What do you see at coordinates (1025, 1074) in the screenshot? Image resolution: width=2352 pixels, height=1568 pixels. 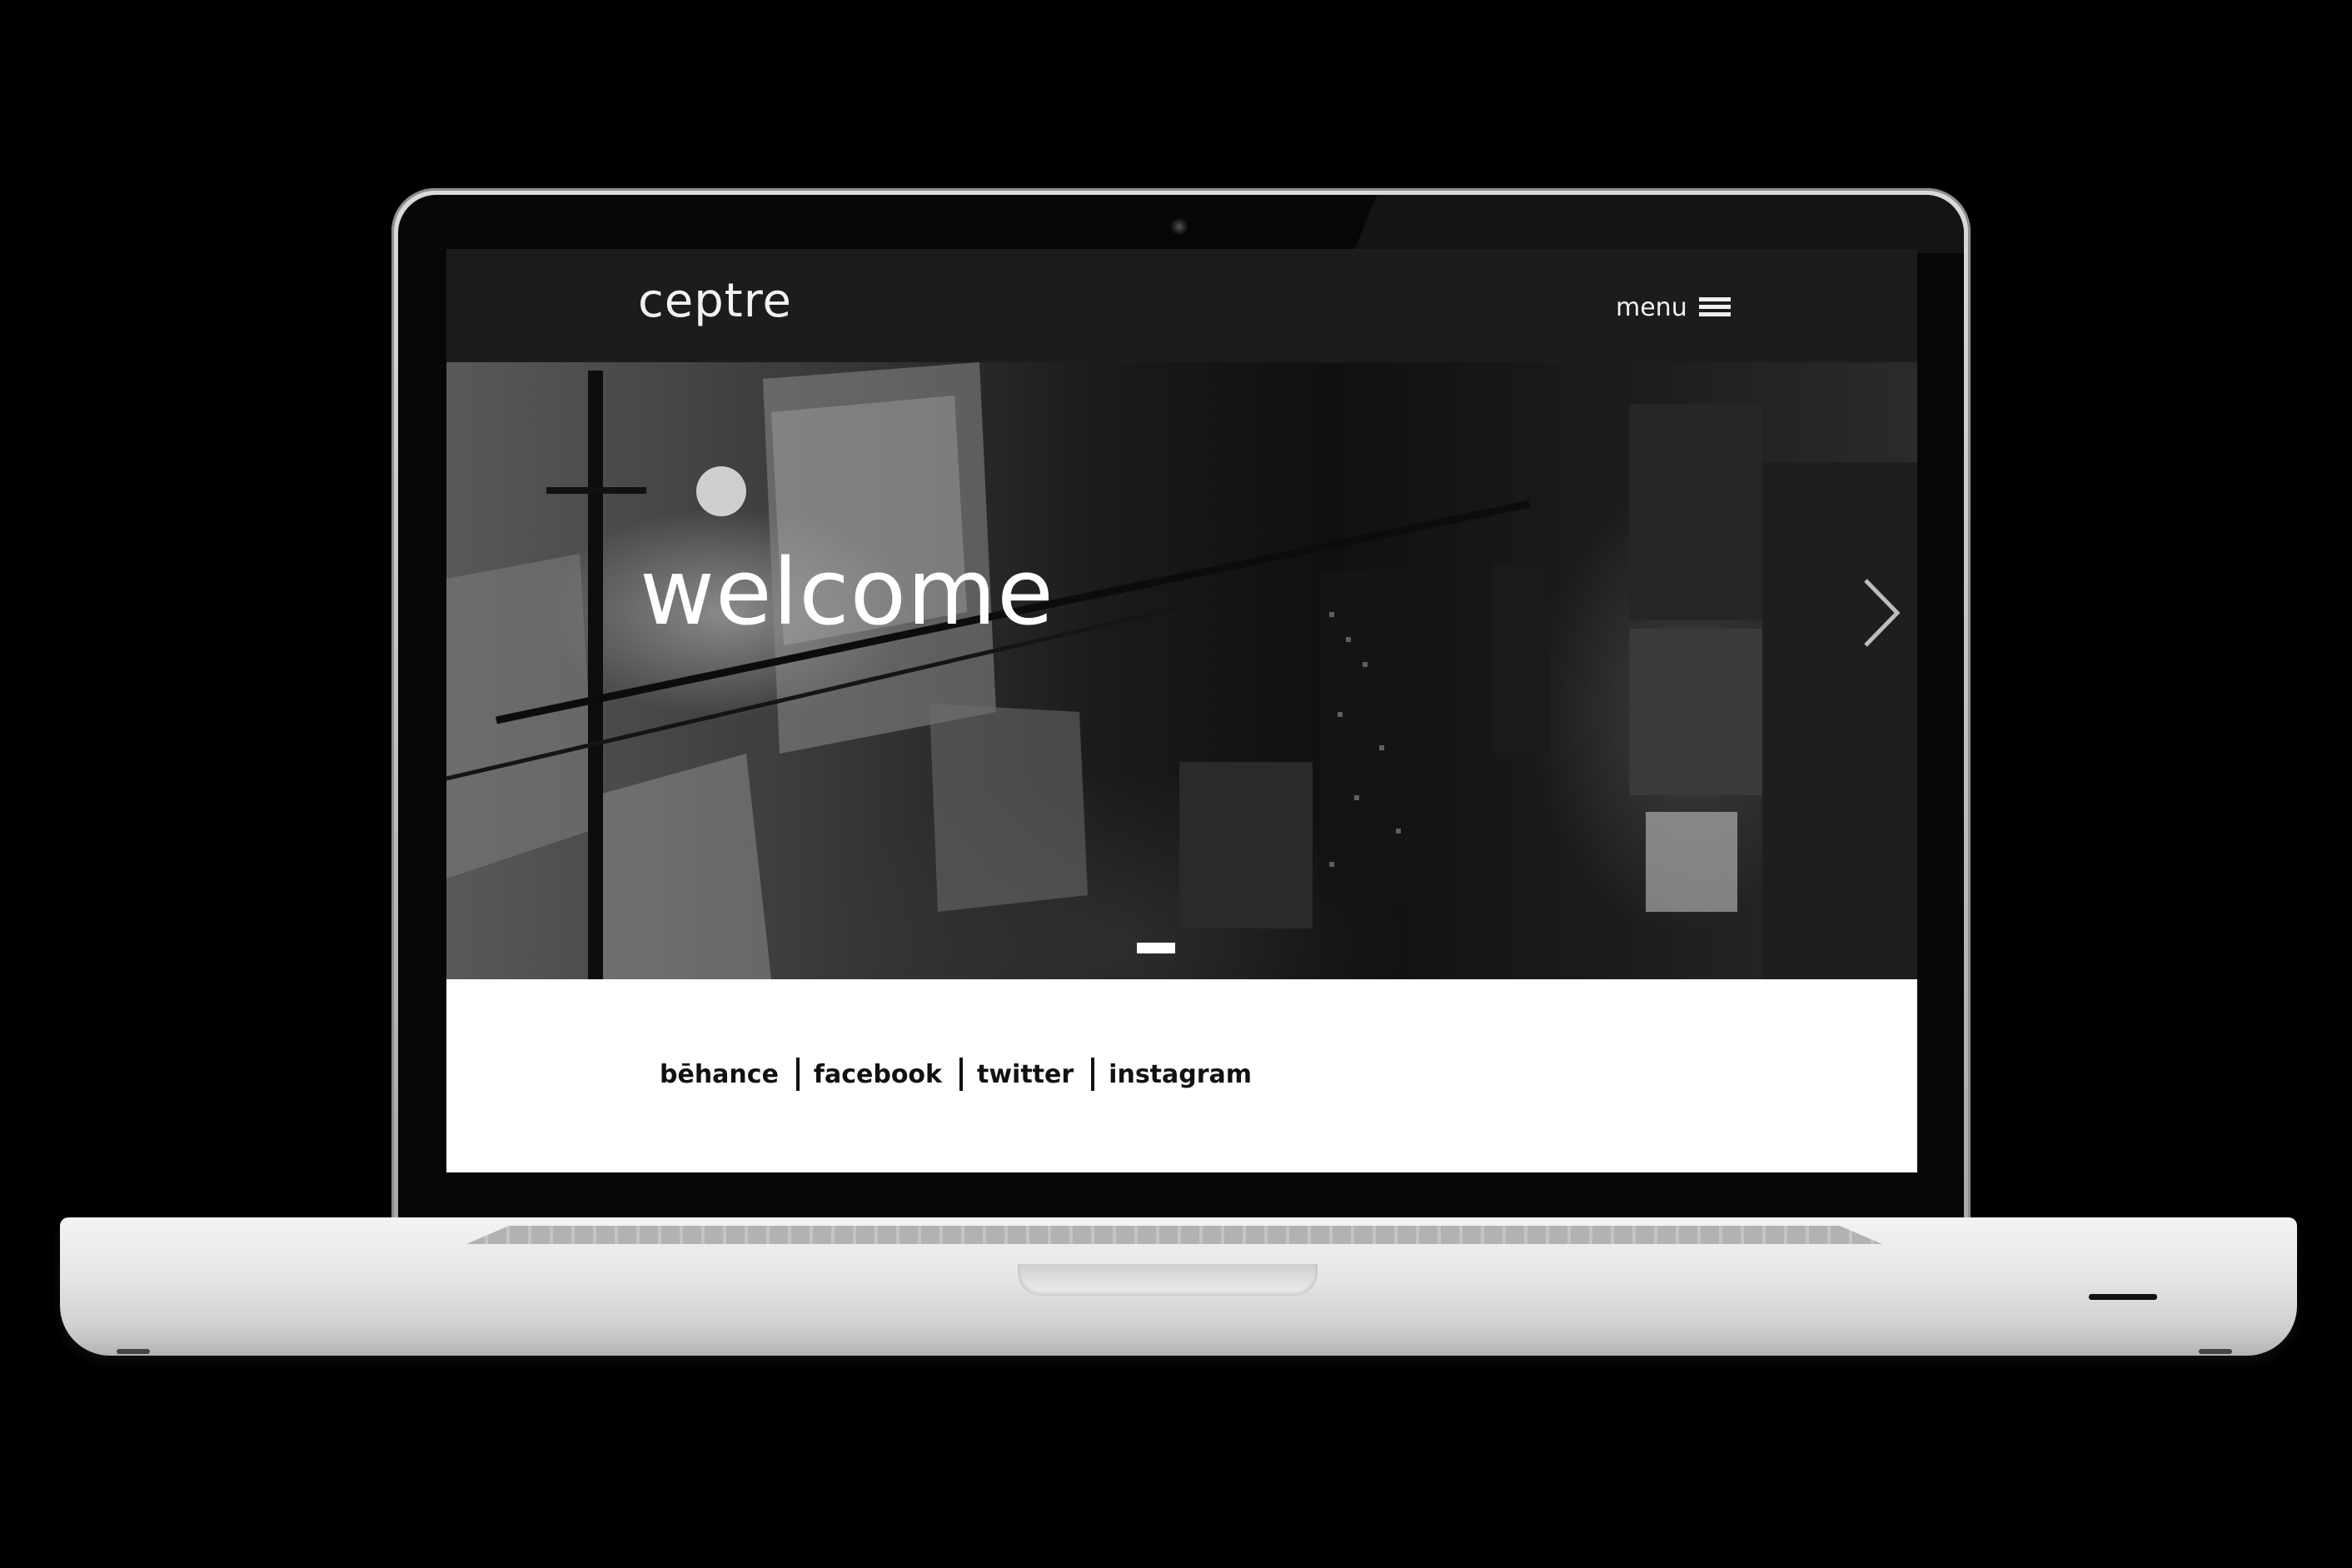 I see `twitter-link: twitter` at bounding box center [1025, 1074].